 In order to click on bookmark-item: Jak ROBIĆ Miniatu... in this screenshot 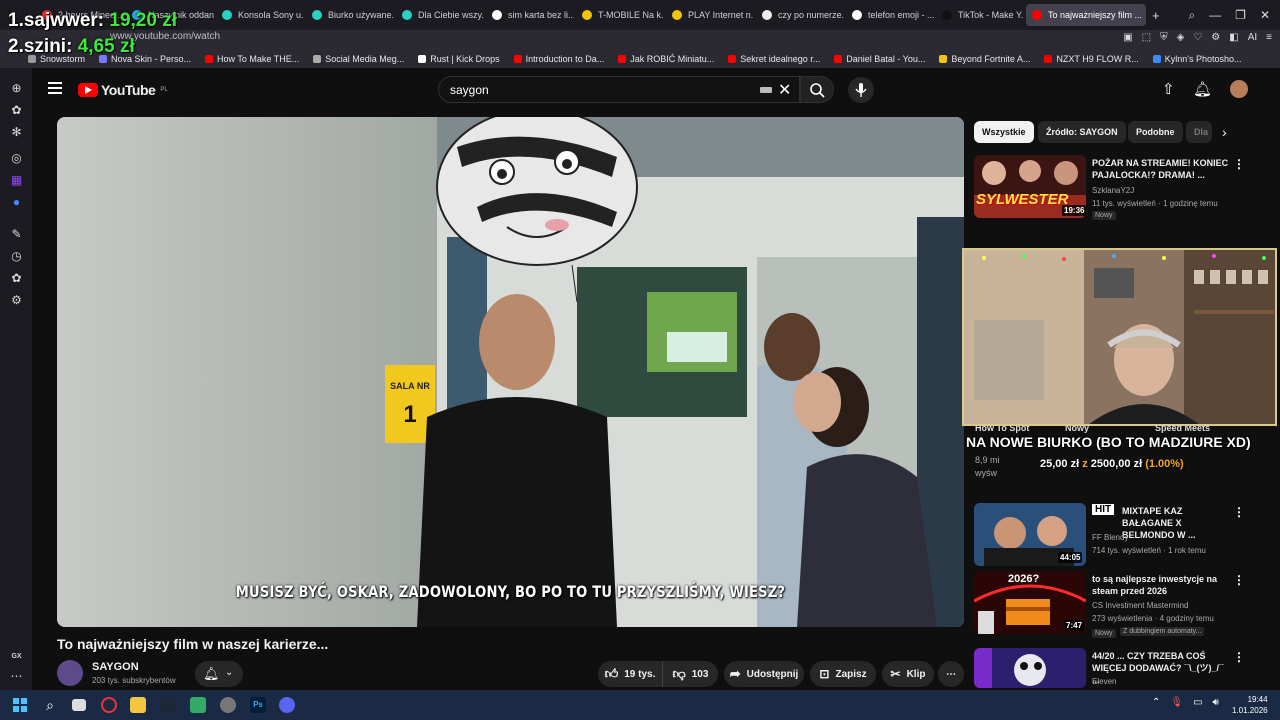, I will do `click(666, 59)`.